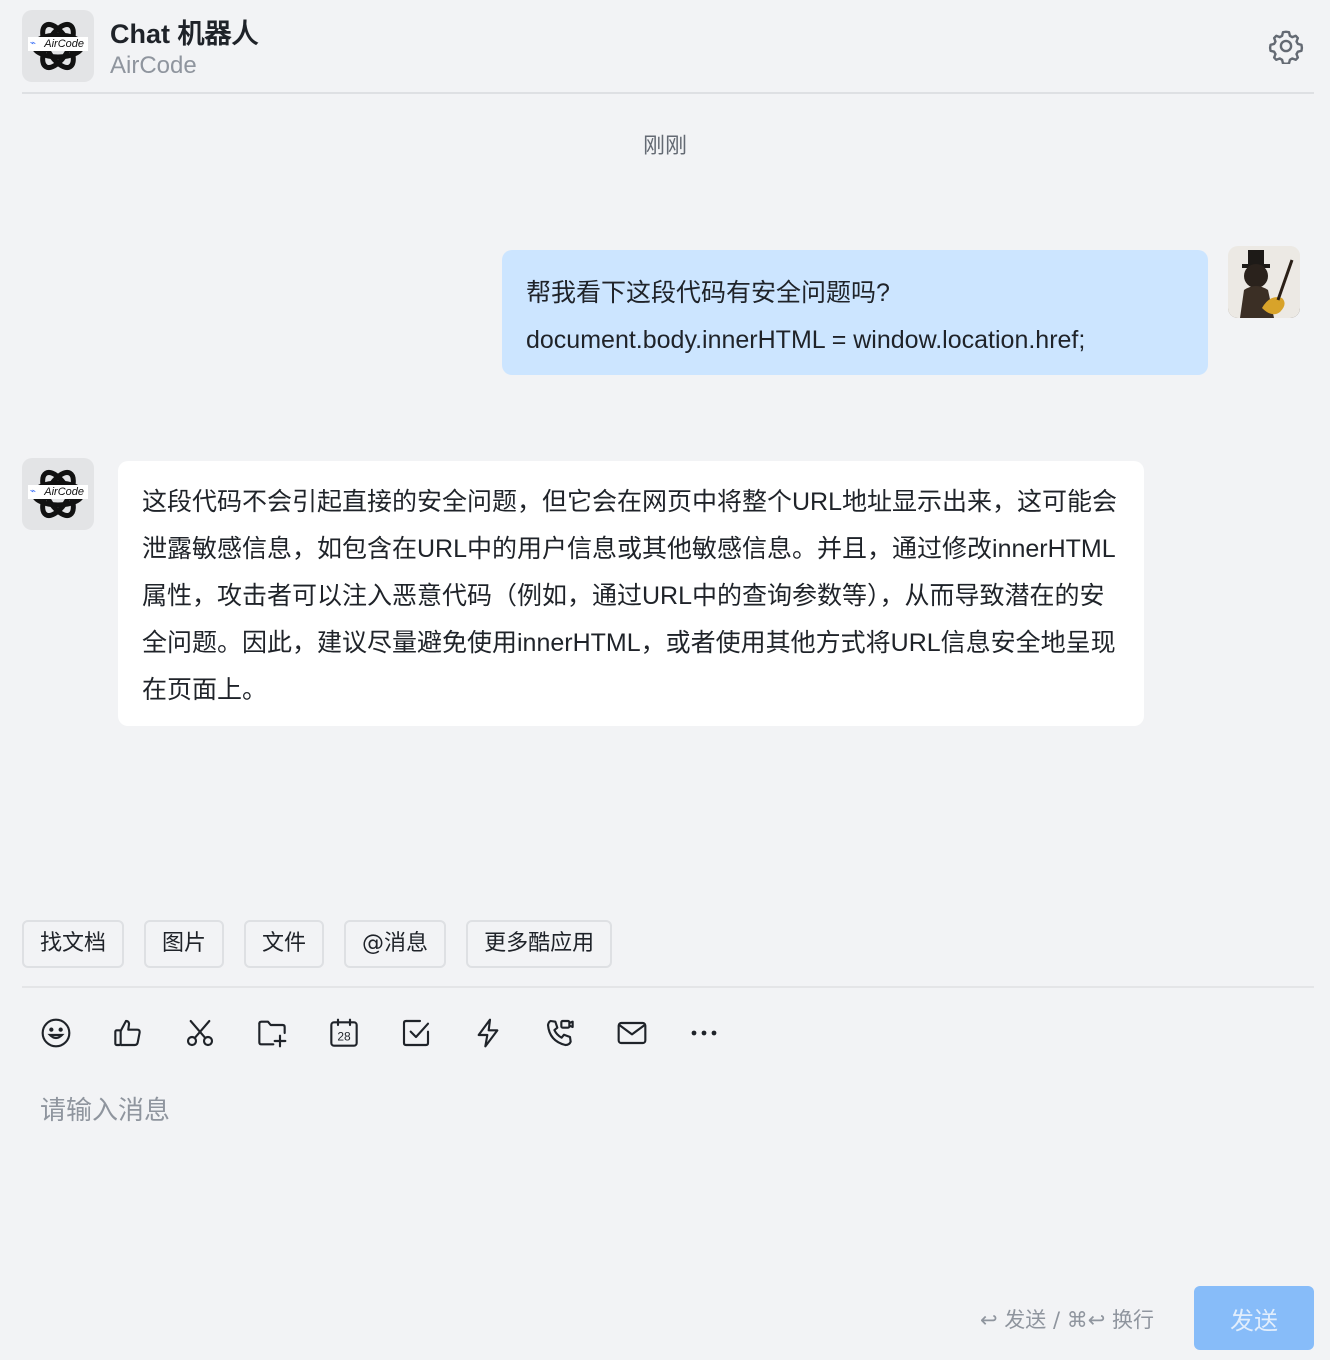  I want to click on guitarist-avatar-image, so click(1264, 282).